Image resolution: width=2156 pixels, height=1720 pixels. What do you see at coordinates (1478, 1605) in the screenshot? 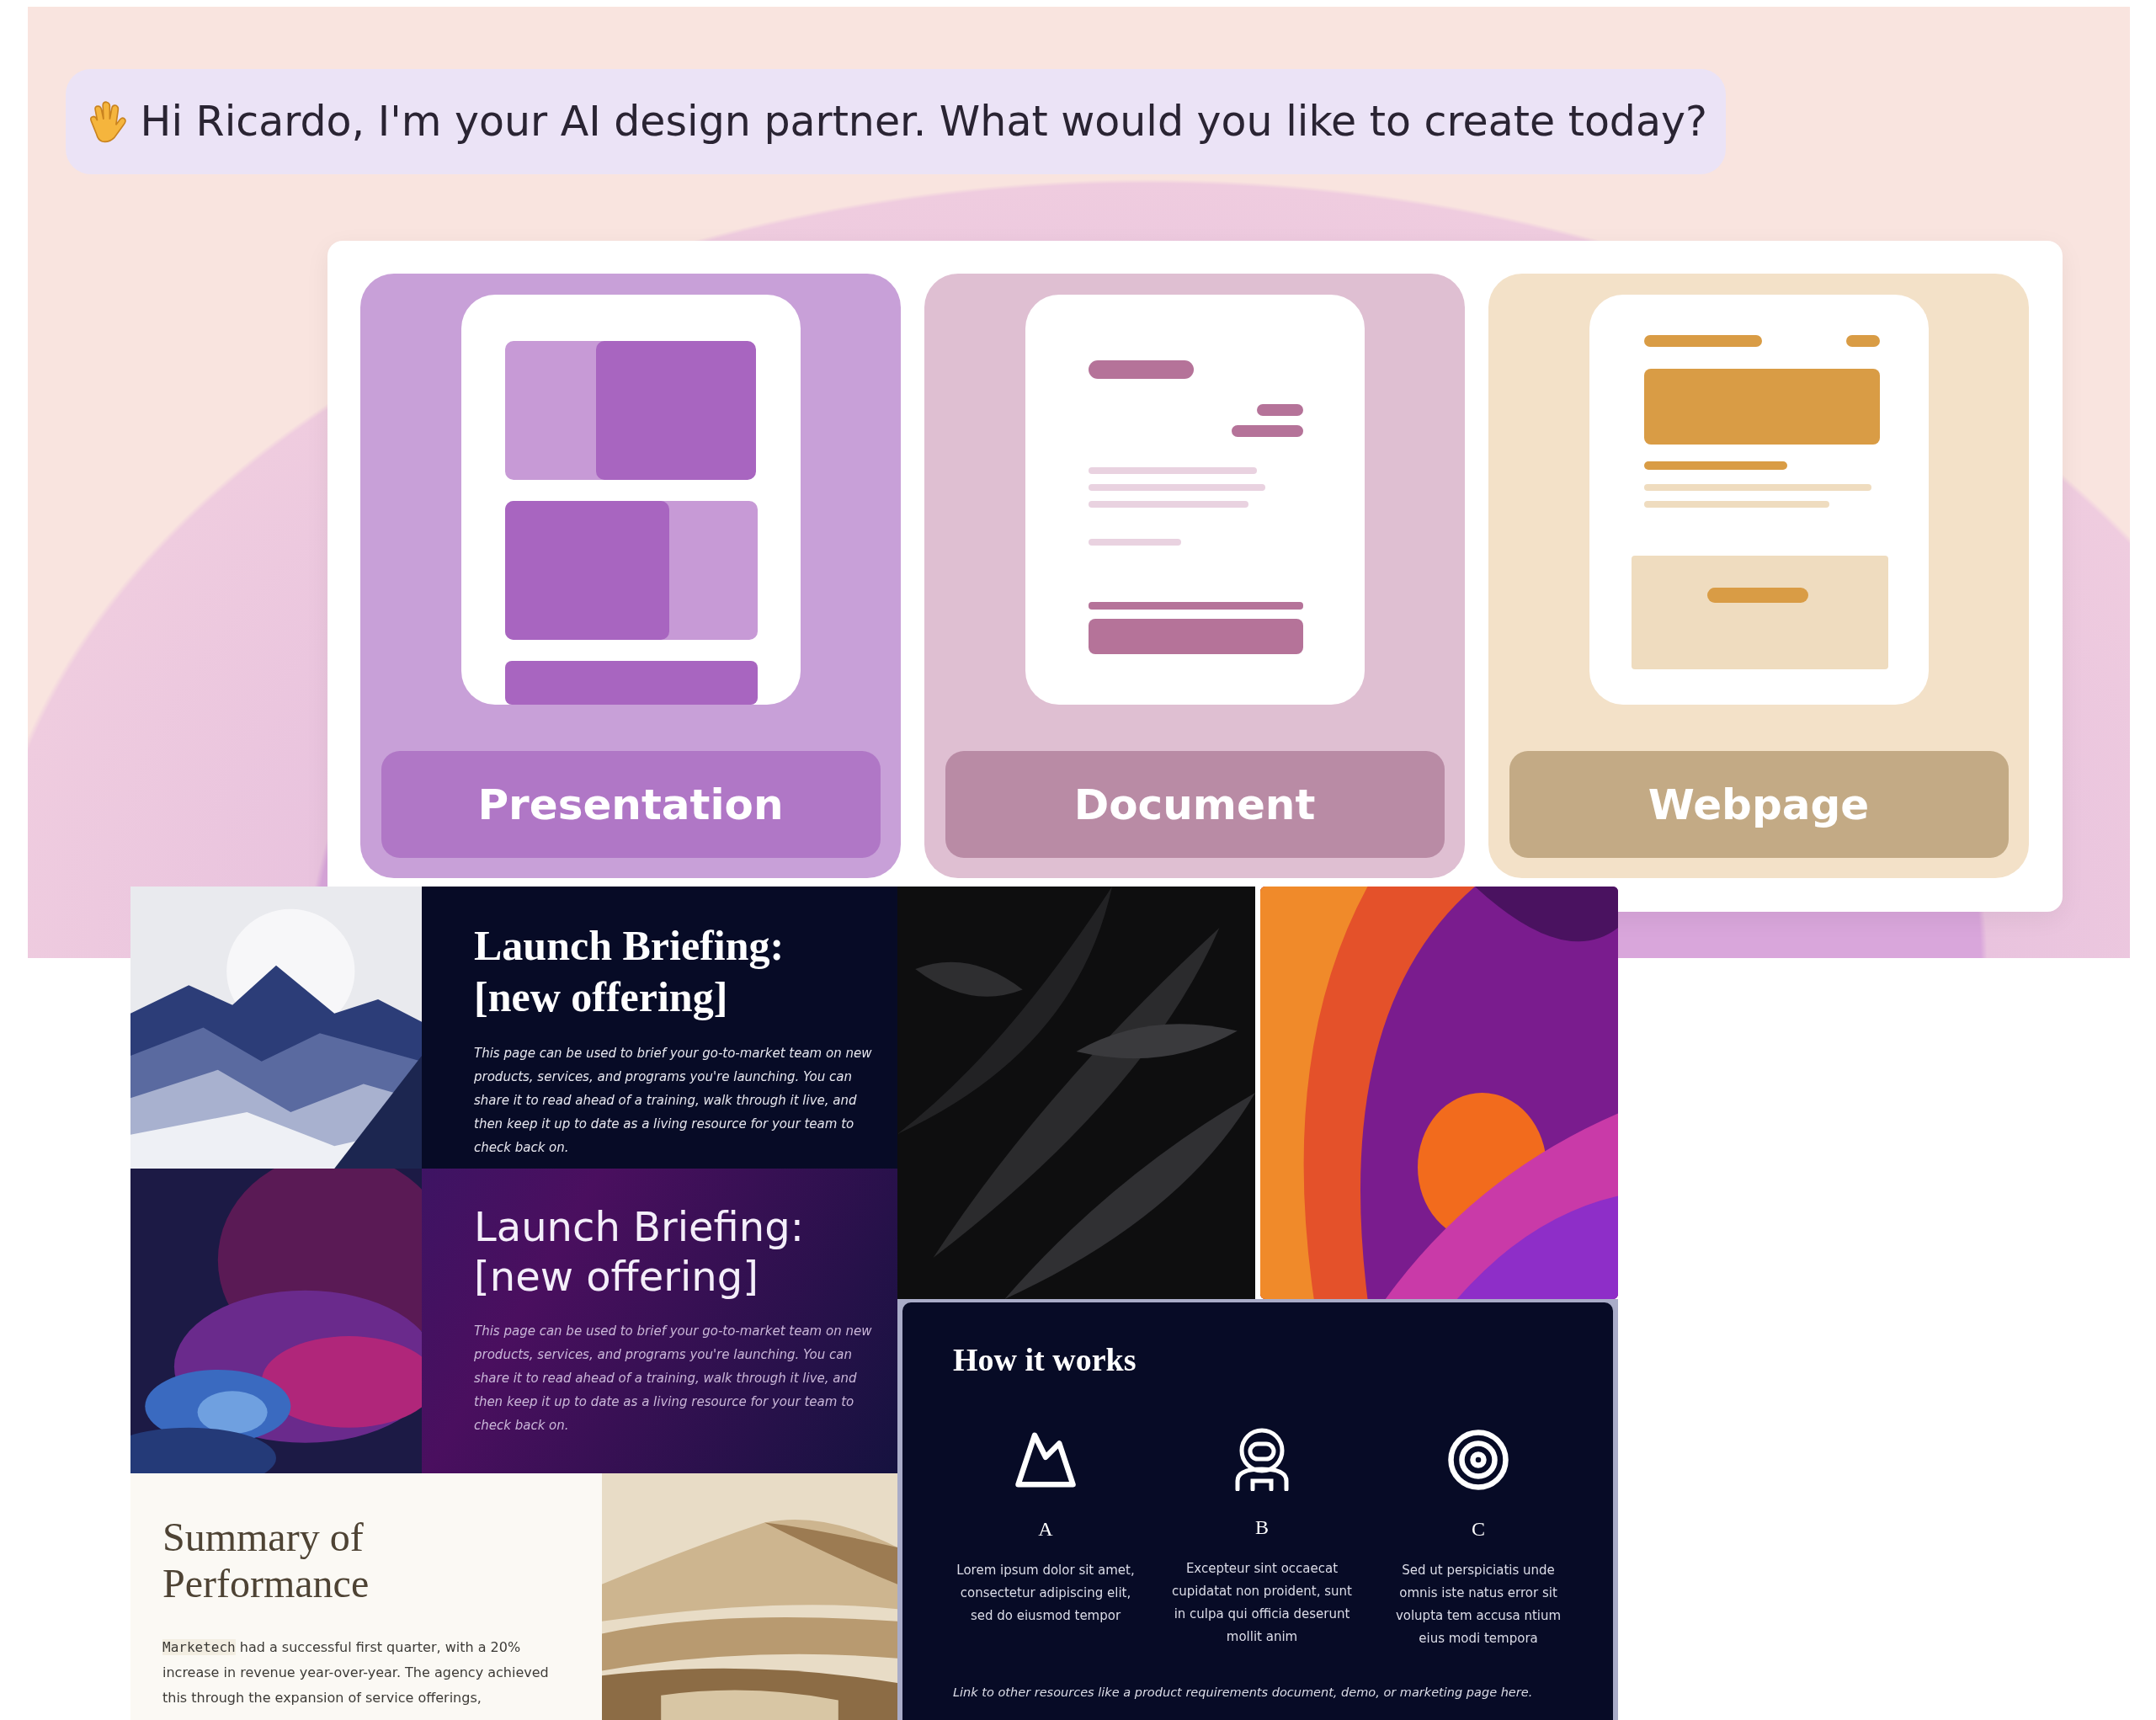
I see `step-description: Sed ut perspiciatis unde omnis iste natus error sit volupta tem accusa ntium eius modi tempora` at bounding box center [1478, 1605].